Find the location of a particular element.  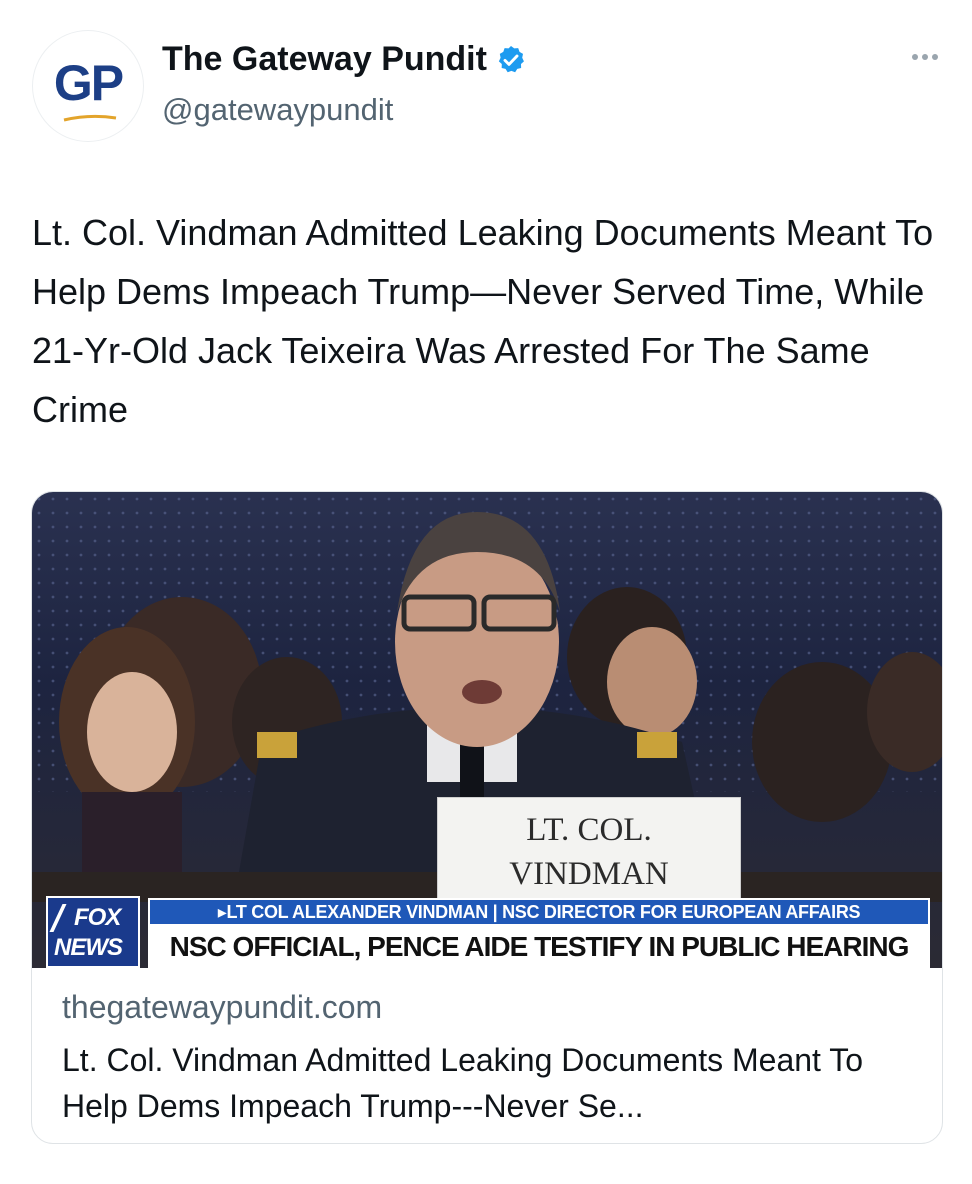

fox-logo-line-1: FOX is located at coordinates (97, 917).